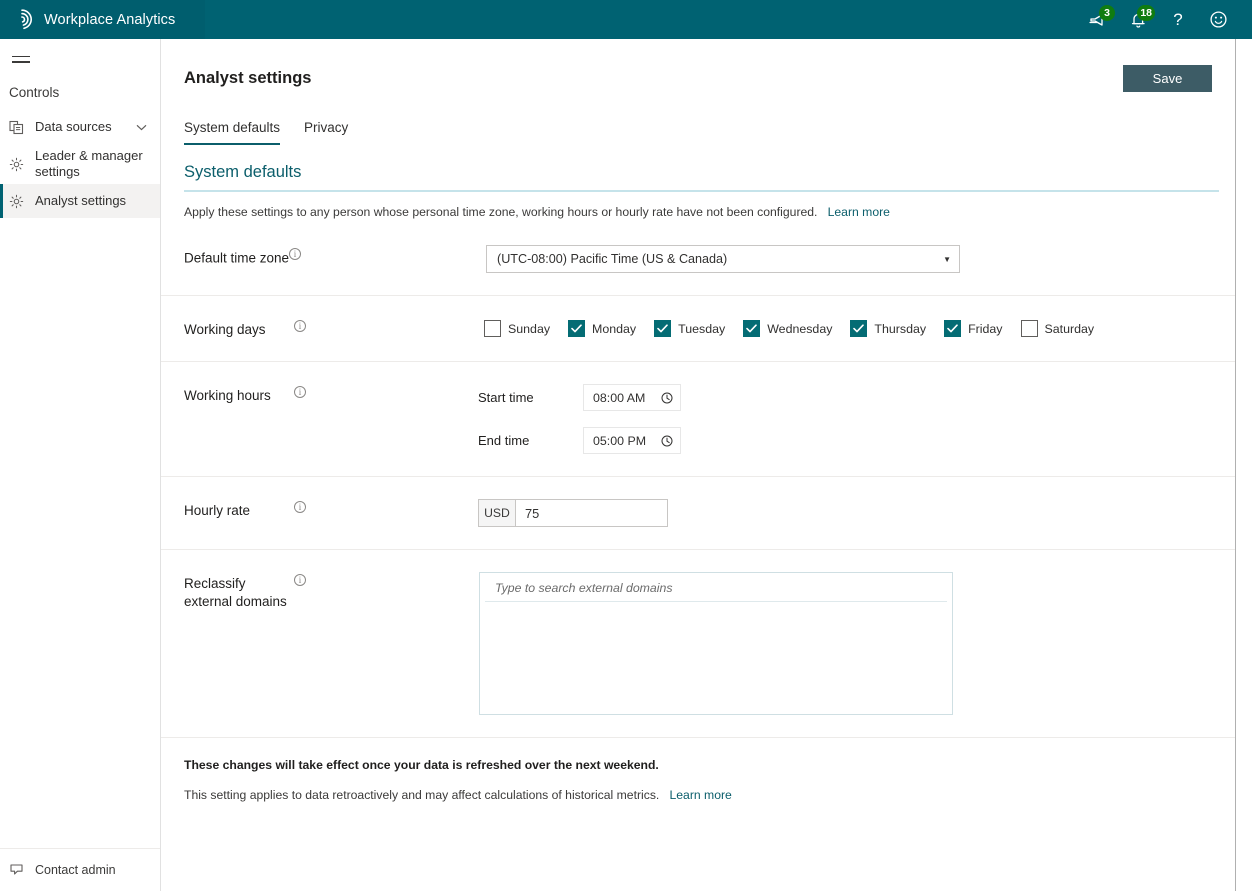 The width and height of the screenshot is (1252, 891). I want to click on feedback-badge: 3, so click(1107, 13).